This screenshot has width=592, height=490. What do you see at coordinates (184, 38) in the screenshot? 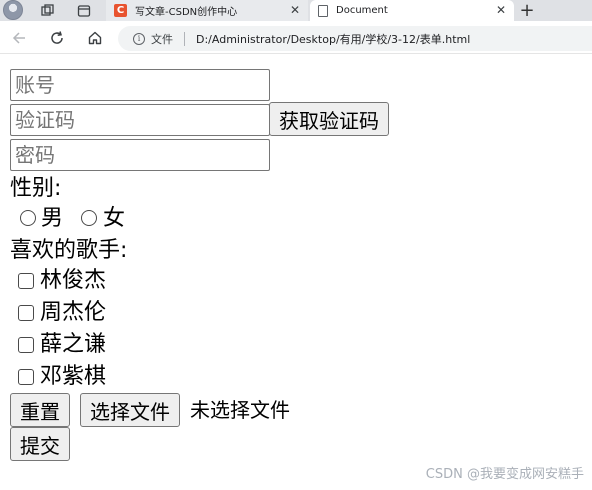
I see `address-divider` at bounding box center [184, 38].